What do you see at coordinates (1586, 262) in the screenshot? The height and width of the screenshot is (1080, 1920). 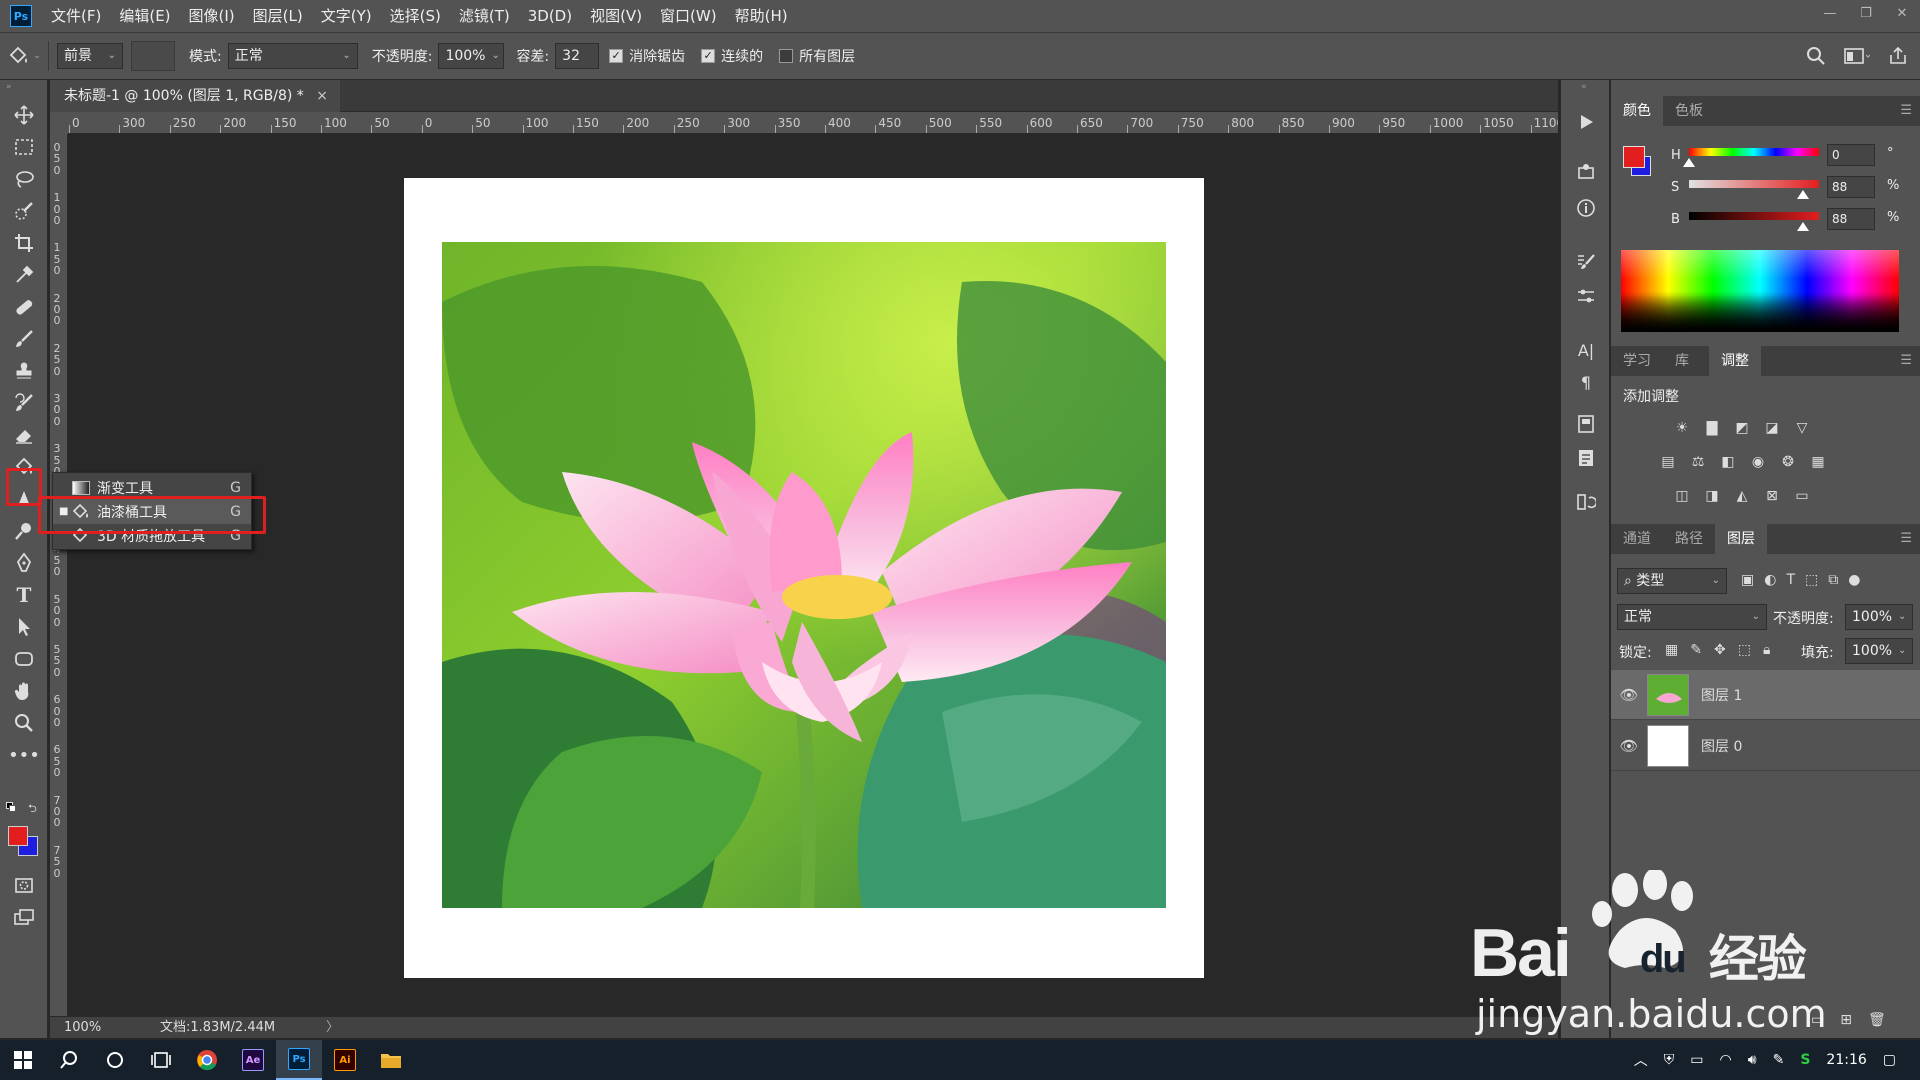 I see `brush-settings-button` at bounding box center [1586, 262].